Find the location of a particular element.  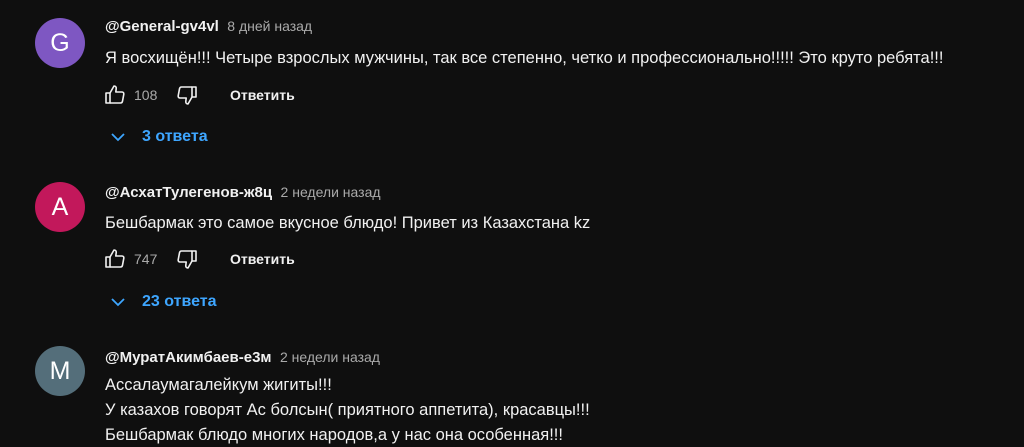

like-count: 747 is located at coordinates (146, 259).